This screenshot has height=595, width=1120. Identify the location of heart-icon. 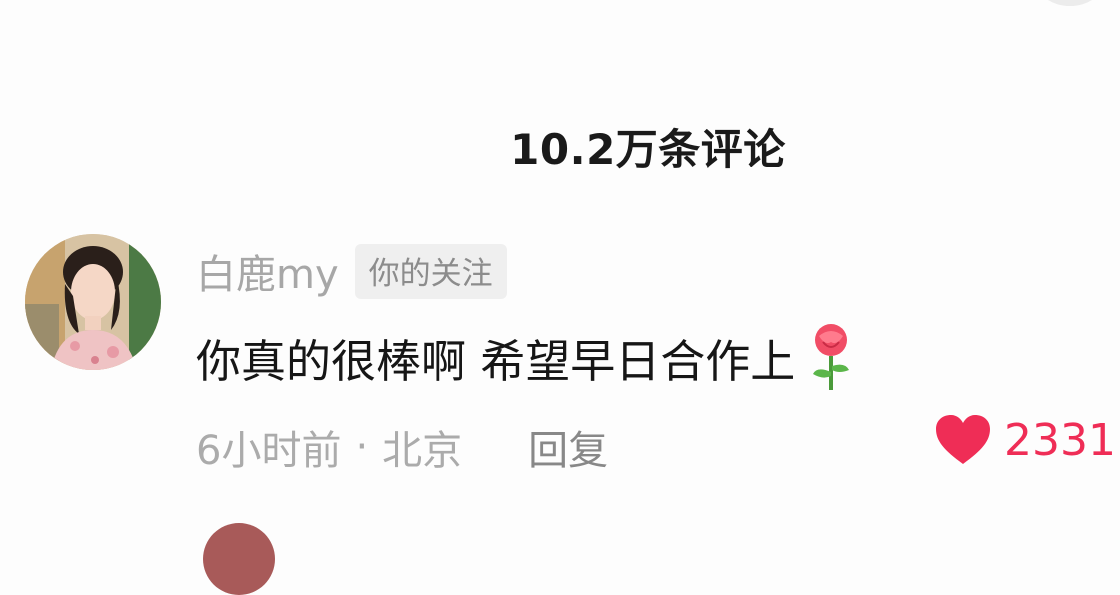
(963, 439).